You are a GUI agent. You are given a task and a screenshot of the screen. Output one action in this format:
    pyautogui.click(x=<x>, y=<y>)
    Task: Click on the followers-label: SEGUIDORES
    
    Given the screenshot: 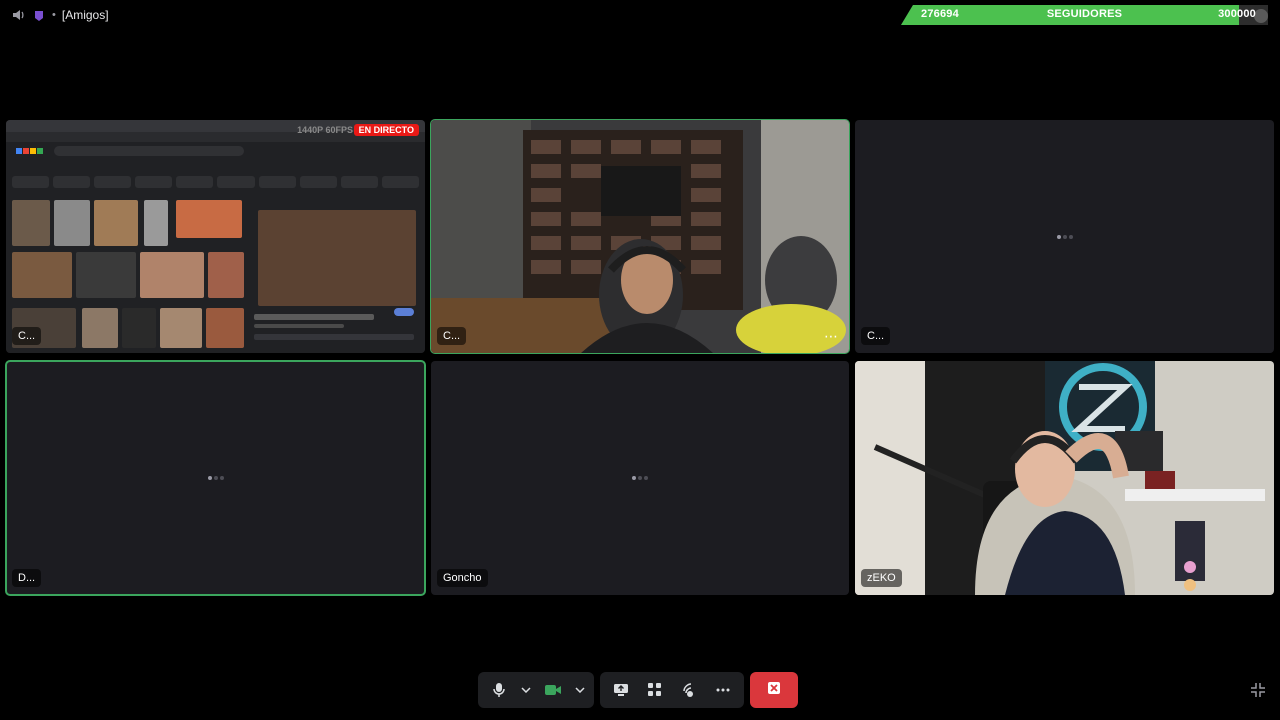 What is the action you would take?
    pyautogui.click(x=1084, y=14)
    